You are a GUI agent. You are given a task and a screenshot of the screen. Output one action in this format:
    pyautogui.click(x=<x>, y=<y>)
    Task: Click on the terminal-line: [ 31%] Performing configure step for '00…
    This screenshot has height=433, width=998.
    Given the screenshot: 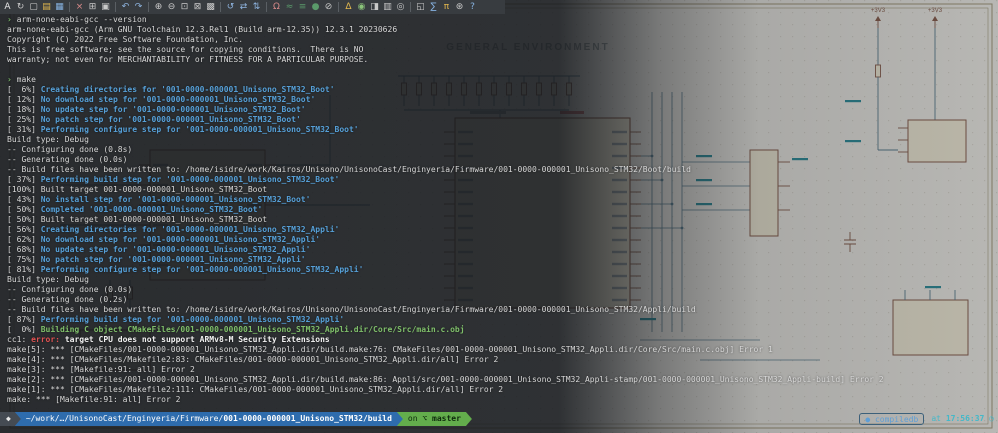 What is the action you would take?
    pyautogui.click(x=183, y=129)
    